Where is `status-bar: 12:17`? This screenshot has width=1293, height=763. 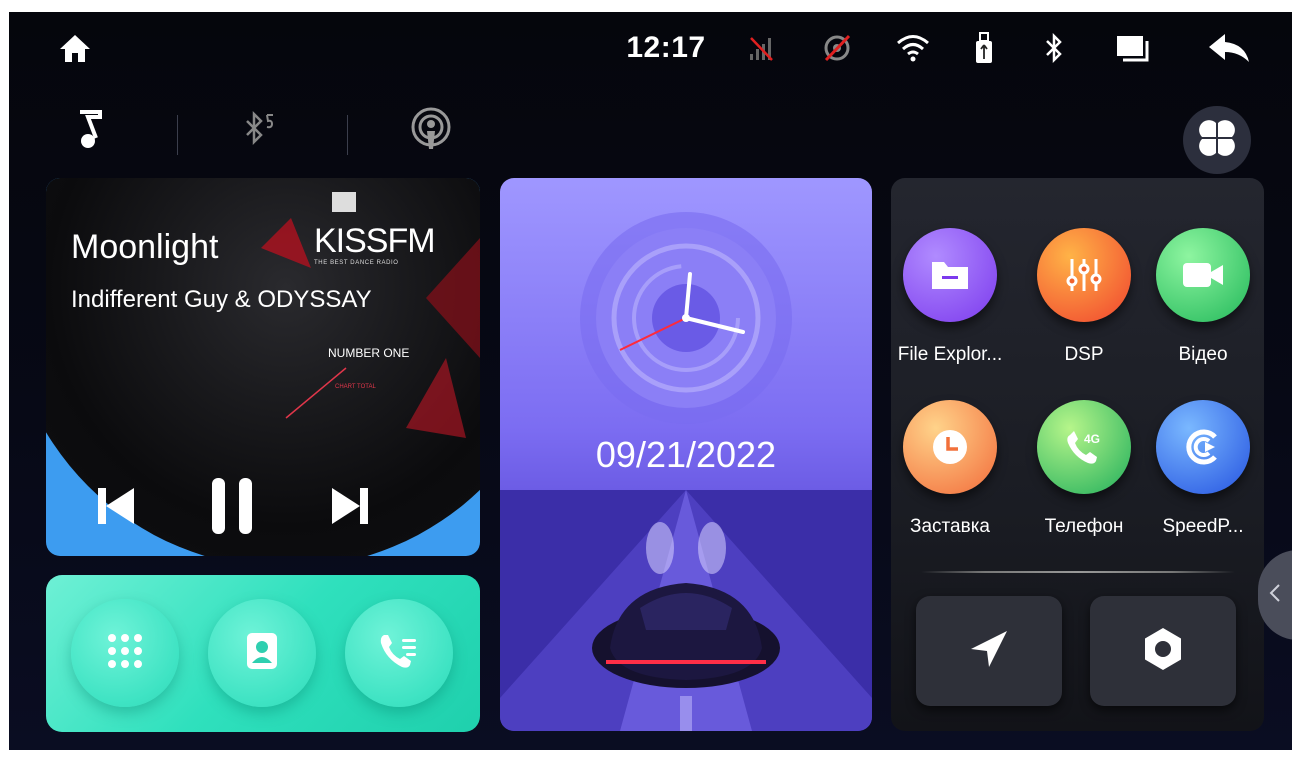 status-bar: 12:17 is located at coordinates (650, 48).